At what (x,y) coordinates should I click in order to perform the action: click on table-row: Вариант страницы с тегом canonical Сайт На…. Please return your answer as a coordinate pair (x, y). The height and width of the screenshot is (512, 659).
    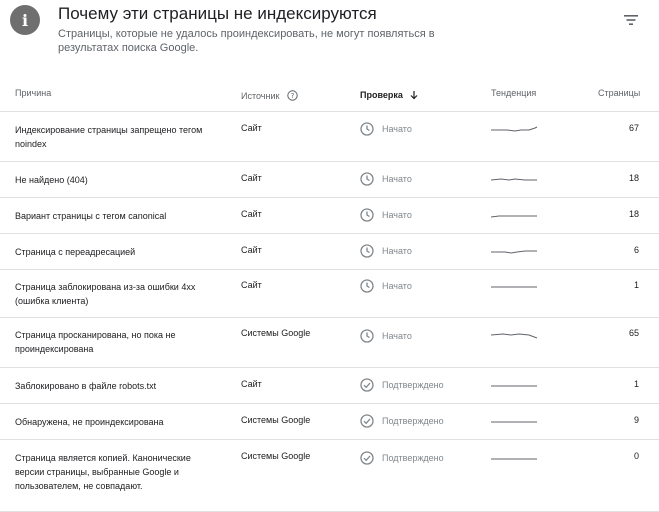
    Looking at the image, I should click on (329, 216).